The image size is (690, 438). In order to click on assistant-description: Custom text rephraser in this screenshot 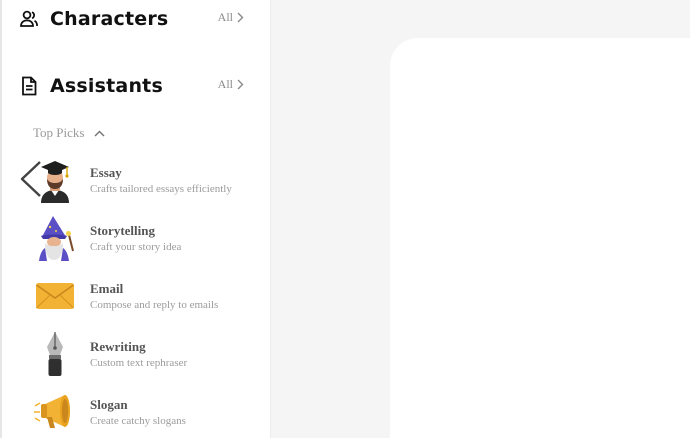, I will do `click(139, 362)`.